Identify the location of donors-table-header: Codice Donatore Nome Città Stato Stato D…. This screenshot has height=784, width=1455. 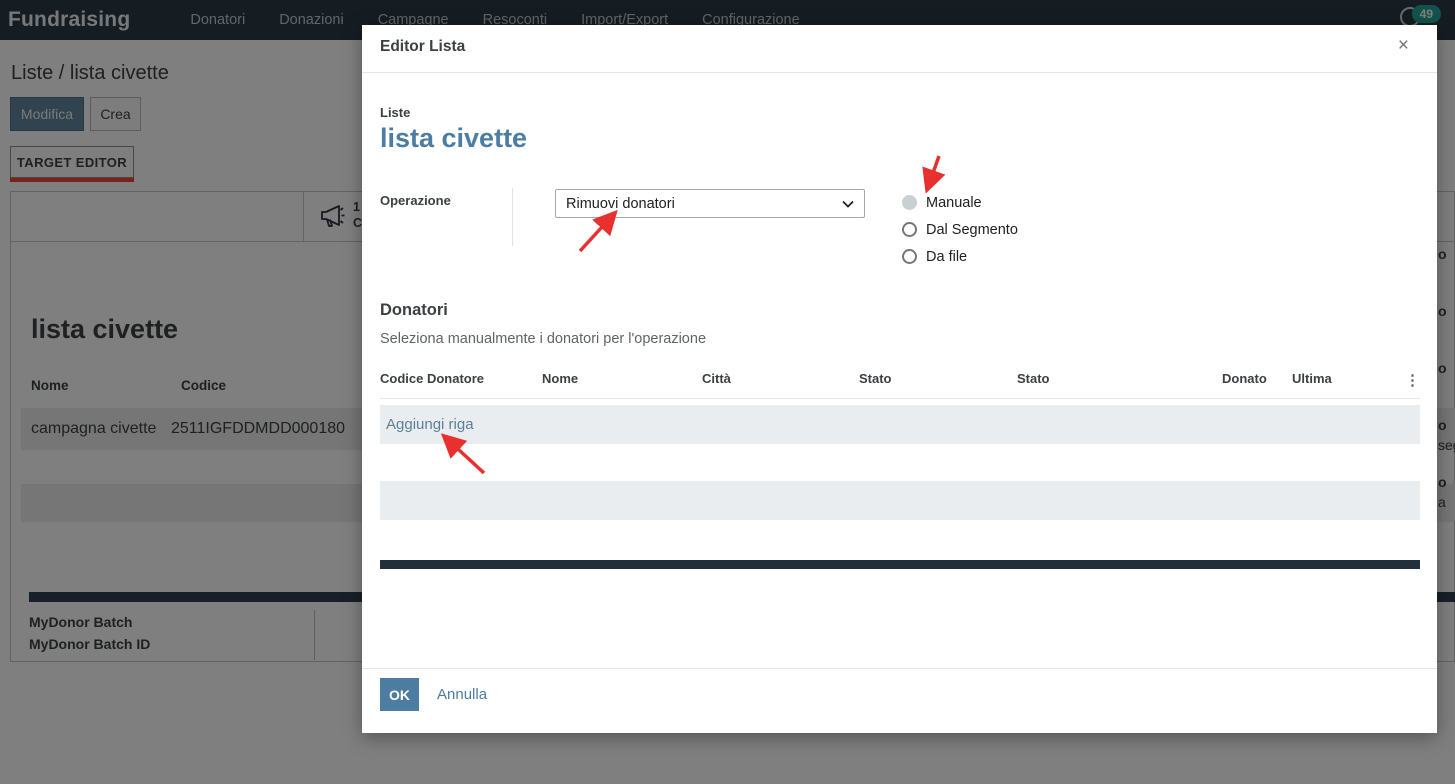
(900, 385).